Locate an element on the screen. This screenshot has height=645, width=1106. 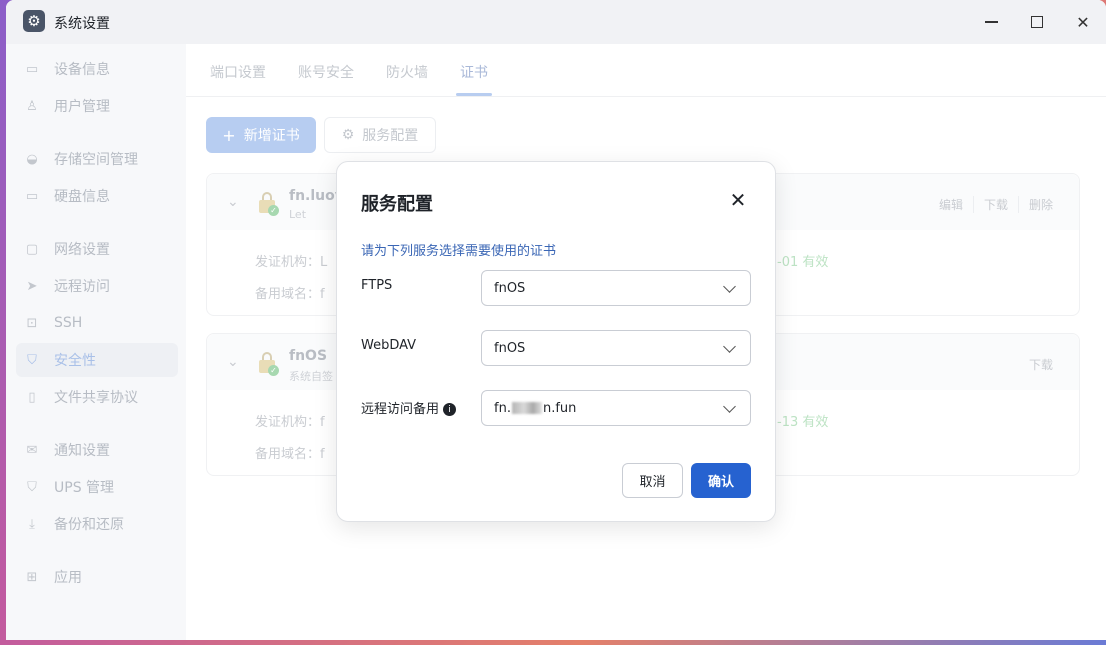
tab-firewall: 防火墙 is located at coordinates (407, 72).